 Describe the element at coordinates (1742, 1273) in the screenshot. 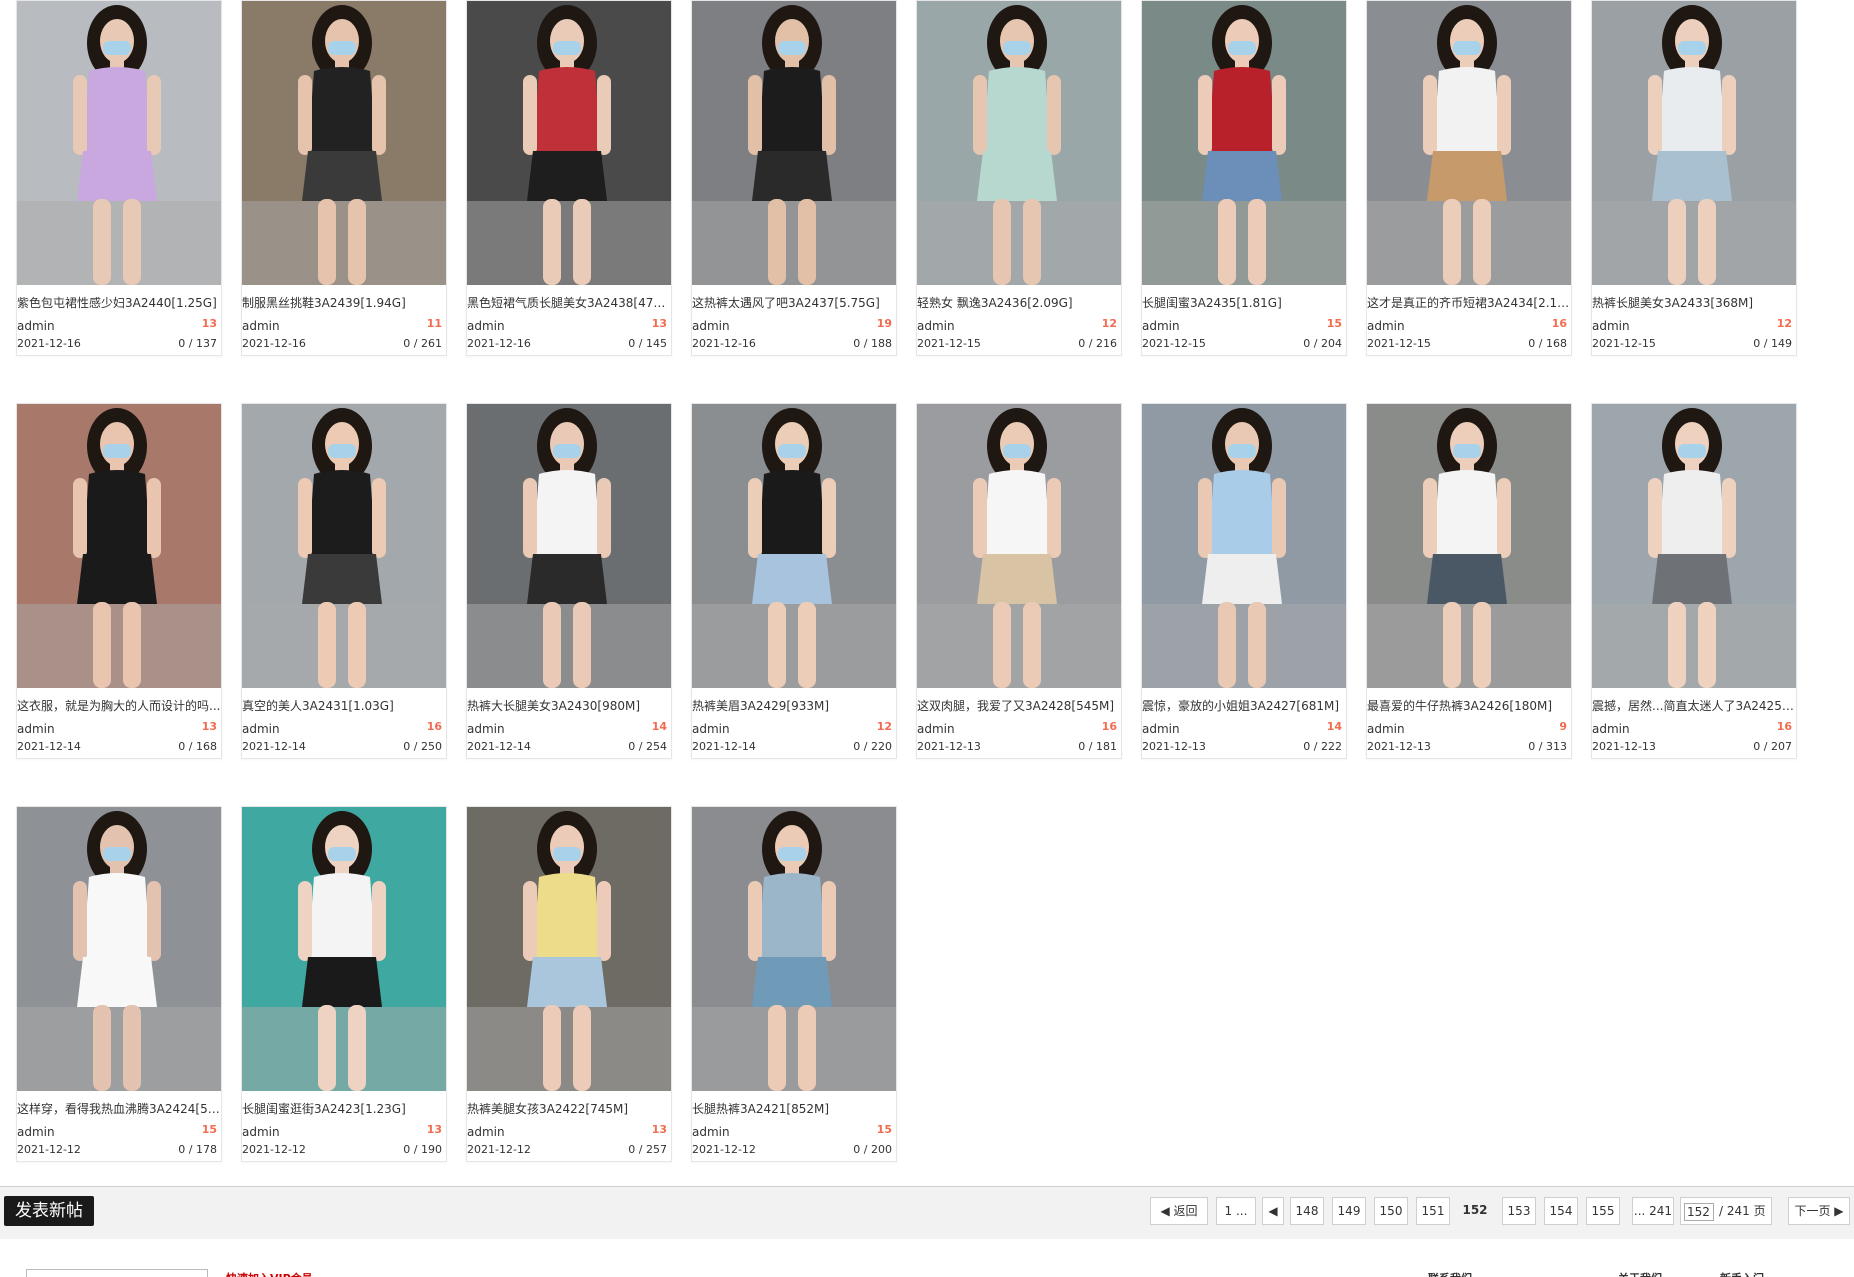

I see `footer-guide-link: 新手入门` at that location.